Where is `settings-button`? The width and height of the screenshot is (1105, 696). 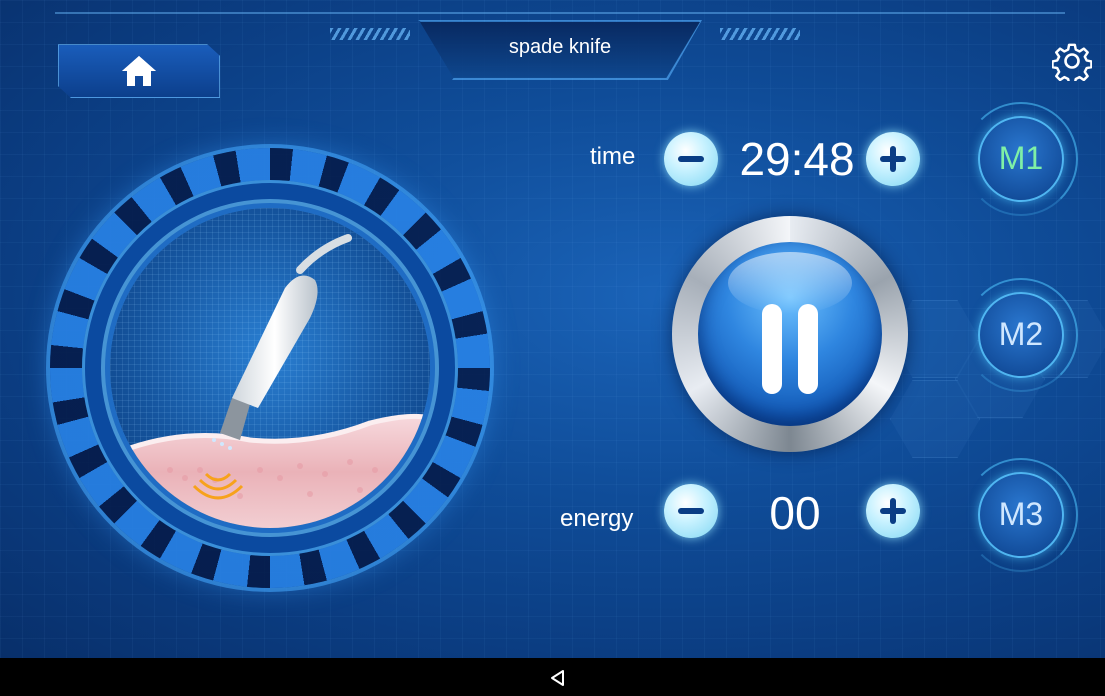 settings-button is located at coordinates (1072, 63).